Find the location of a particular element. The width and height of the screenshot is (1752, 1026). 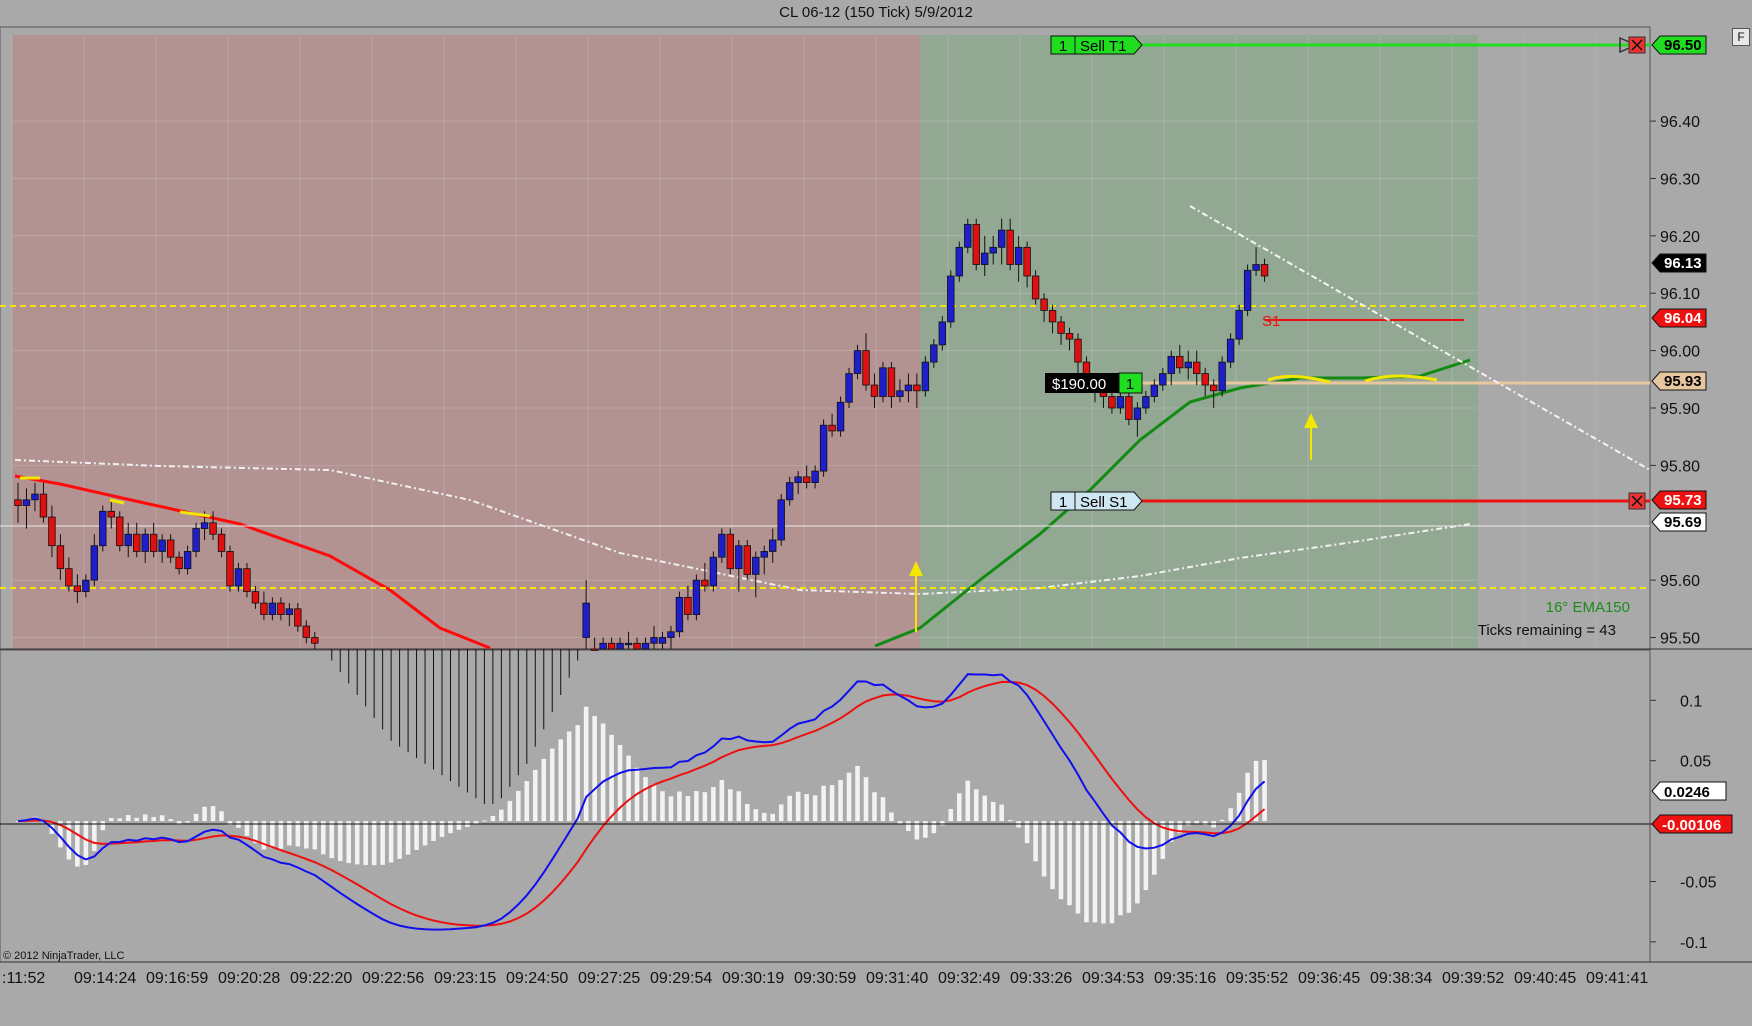

s1-price-tag: 96.04 is located at coordinates (1679, 318).